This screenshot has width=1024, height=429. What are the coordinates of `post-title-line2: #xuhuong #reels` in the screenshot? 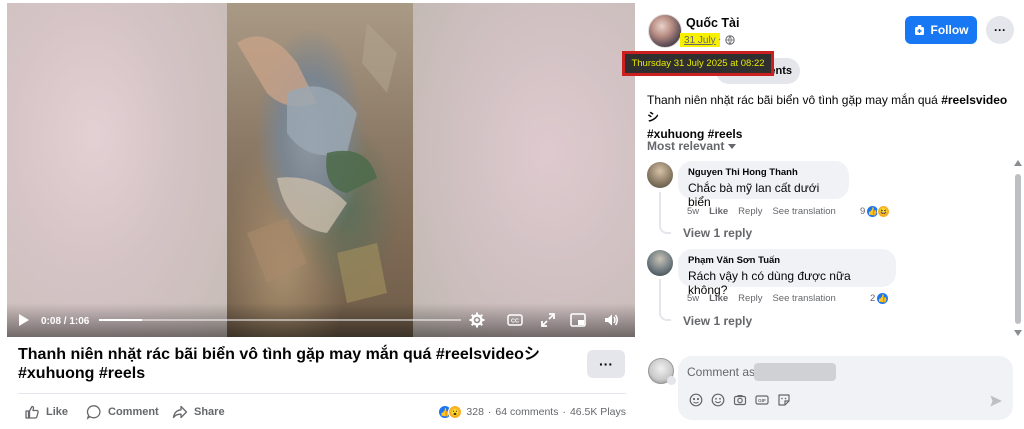 It's located at (82, 373).